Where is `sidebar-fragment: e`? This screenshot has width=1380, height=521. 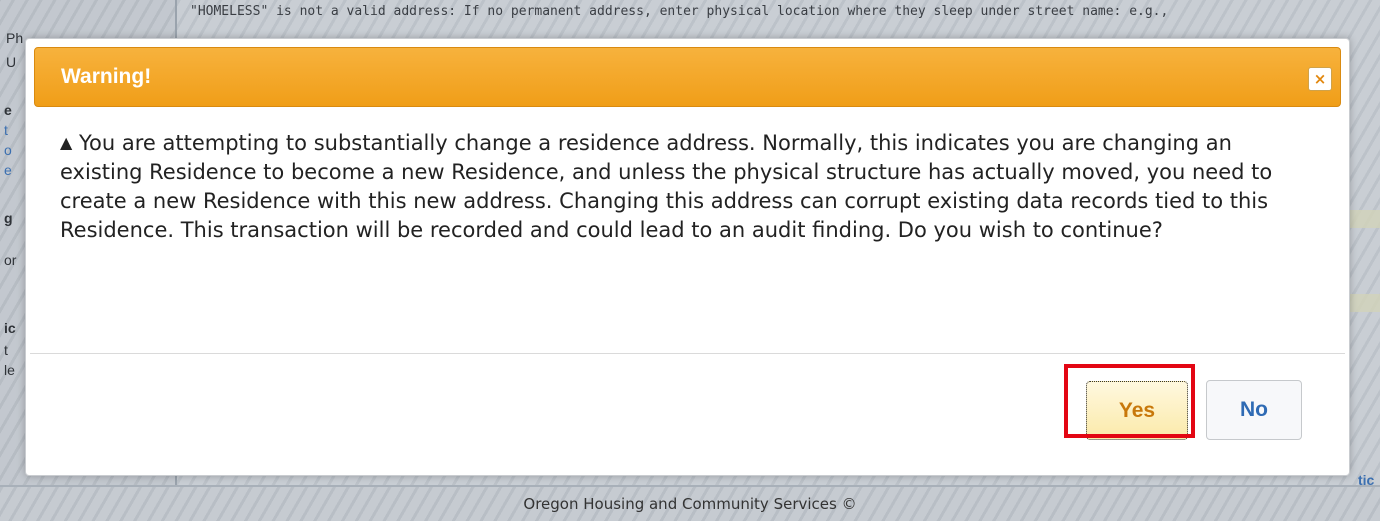
sidebar-fragment: e is located at coordinates (8, 110).